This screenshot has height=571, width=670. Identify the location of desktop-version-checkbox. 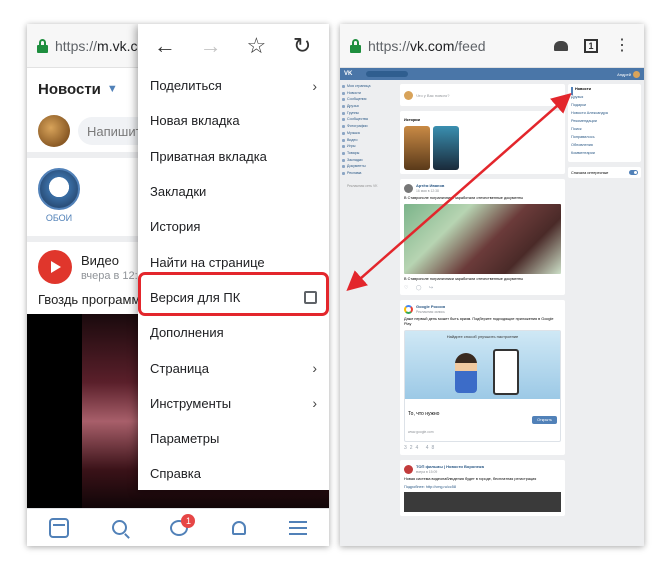
(310, 297).